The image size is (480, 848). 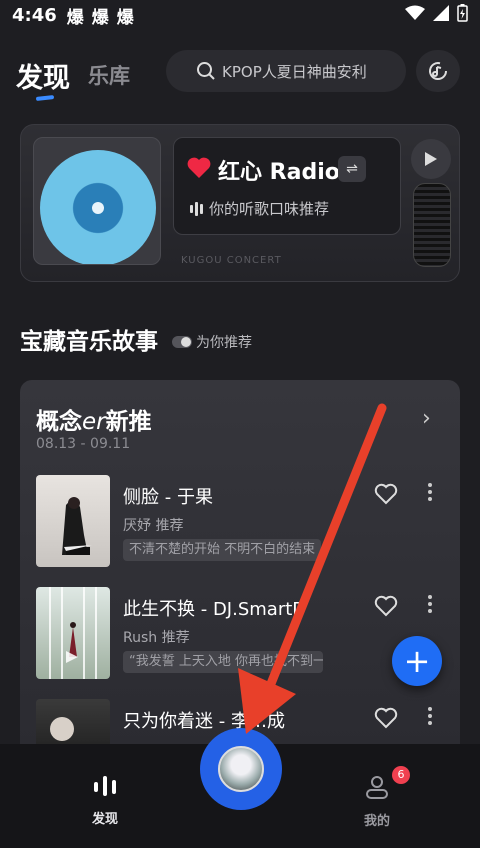 I want to click on radio-subtitle-row: 你的听歌口味推荐, so click(x=259, y=208).